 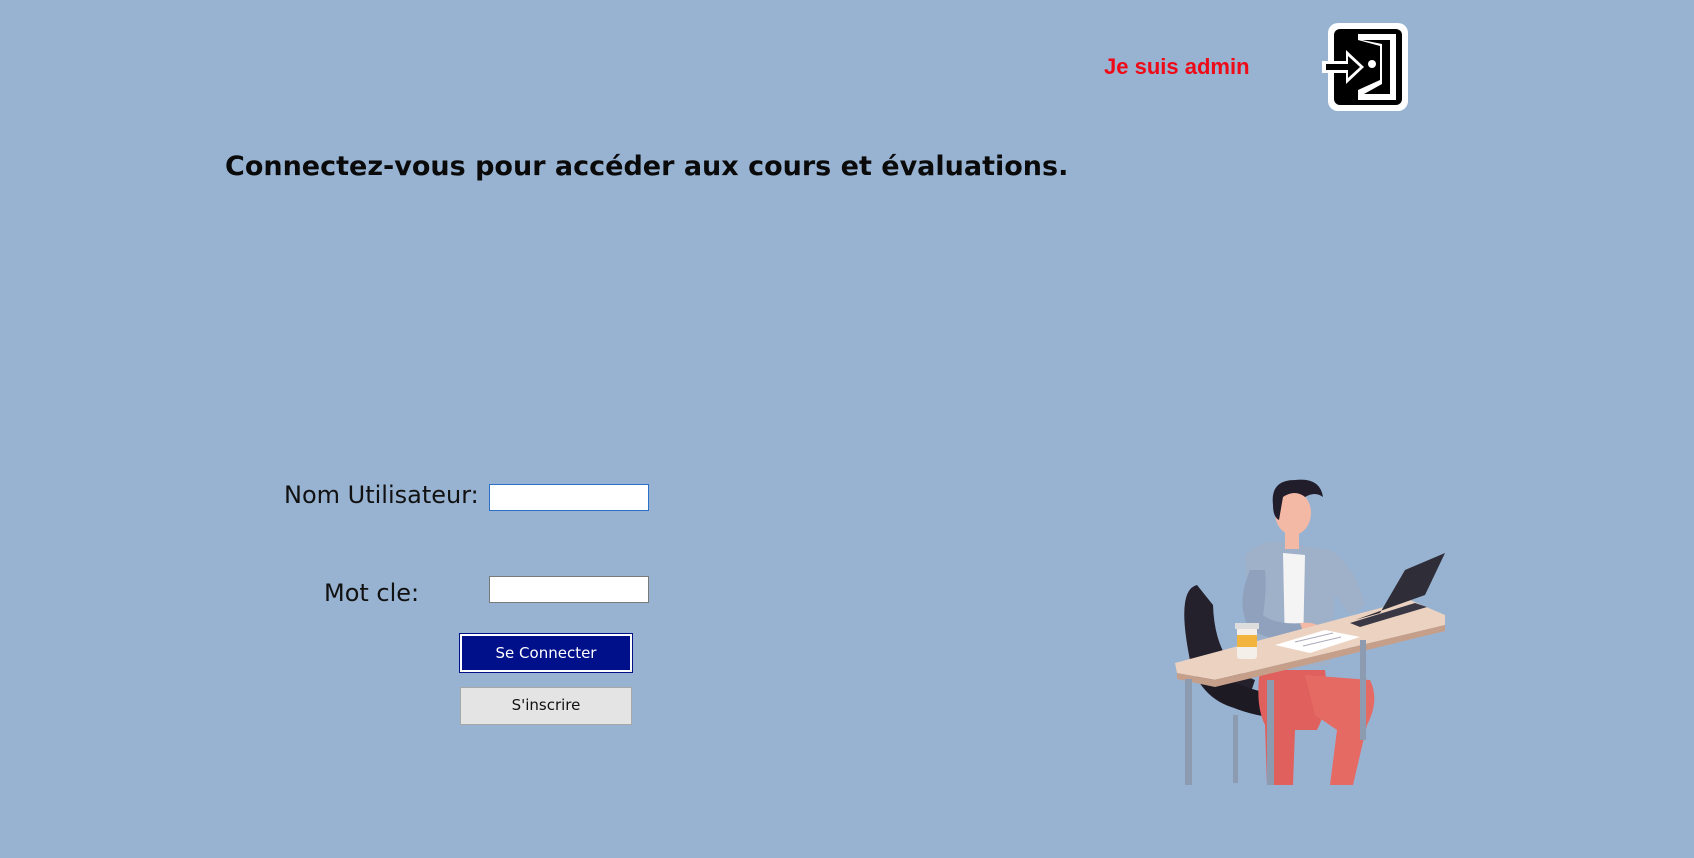 What do you see at coordinates (1305, 630) in the screenshot?
I see `person-studying-illustration` at bounding box center [1305, 630].